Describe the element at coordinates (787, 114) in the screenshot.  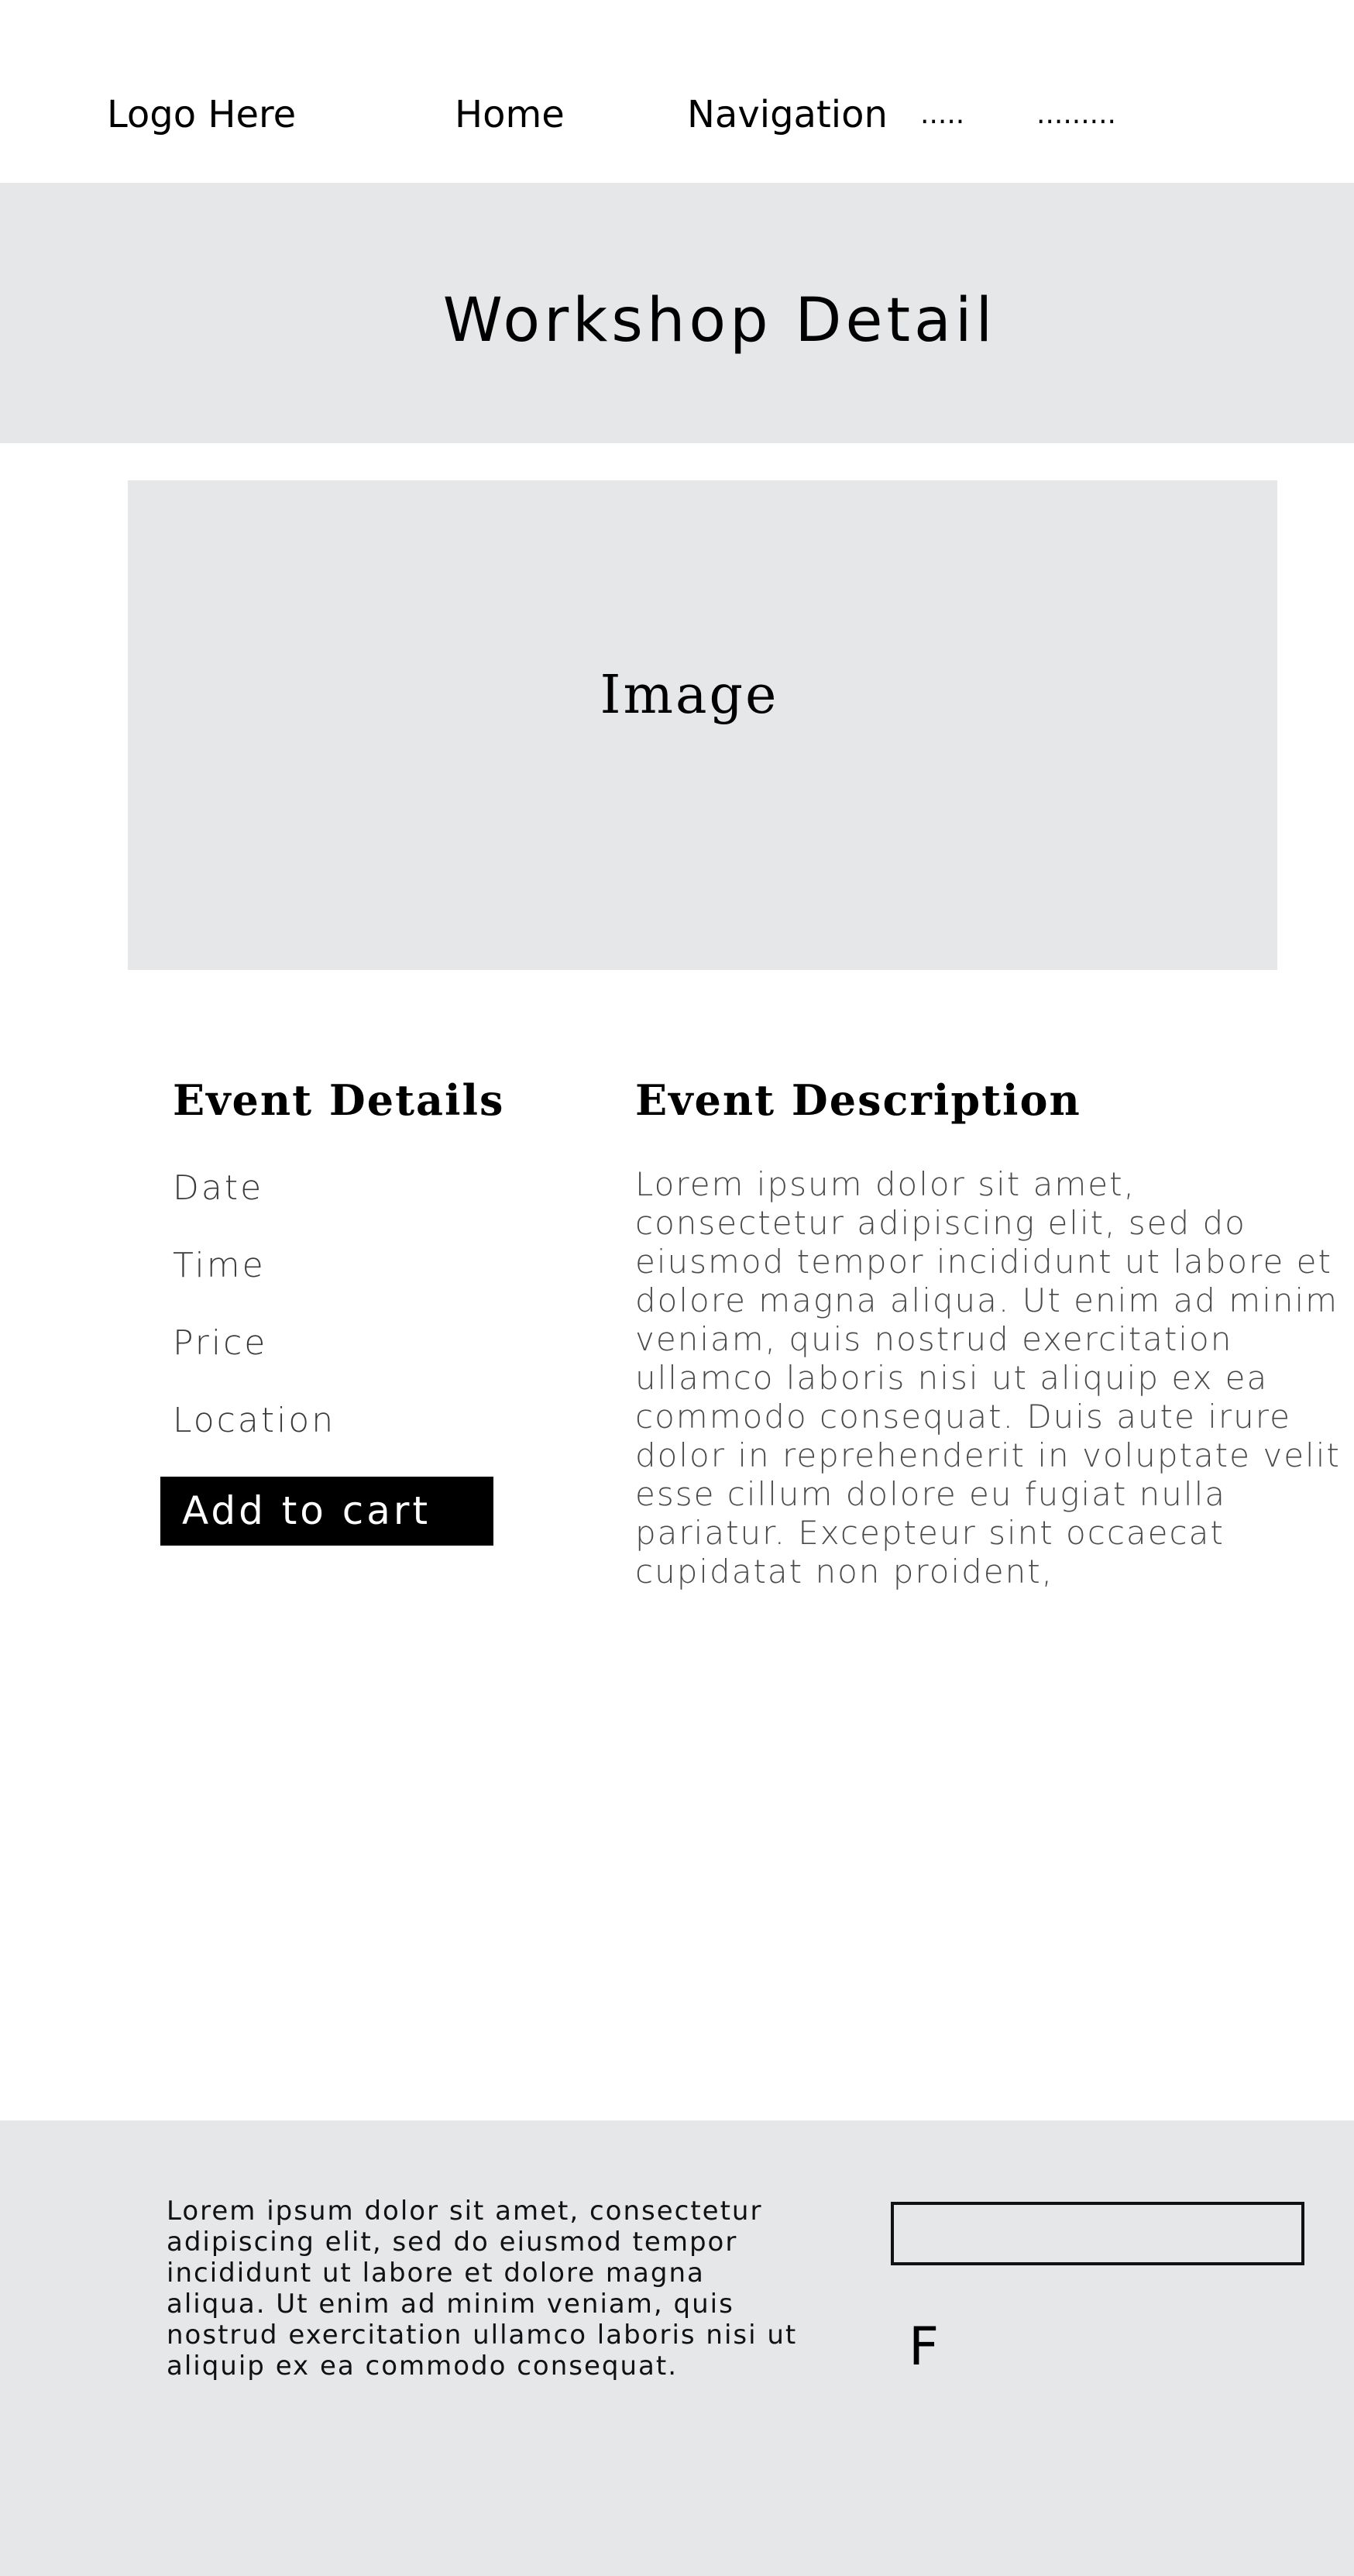
I see `nav-navigation-link: Navigation` at that location.